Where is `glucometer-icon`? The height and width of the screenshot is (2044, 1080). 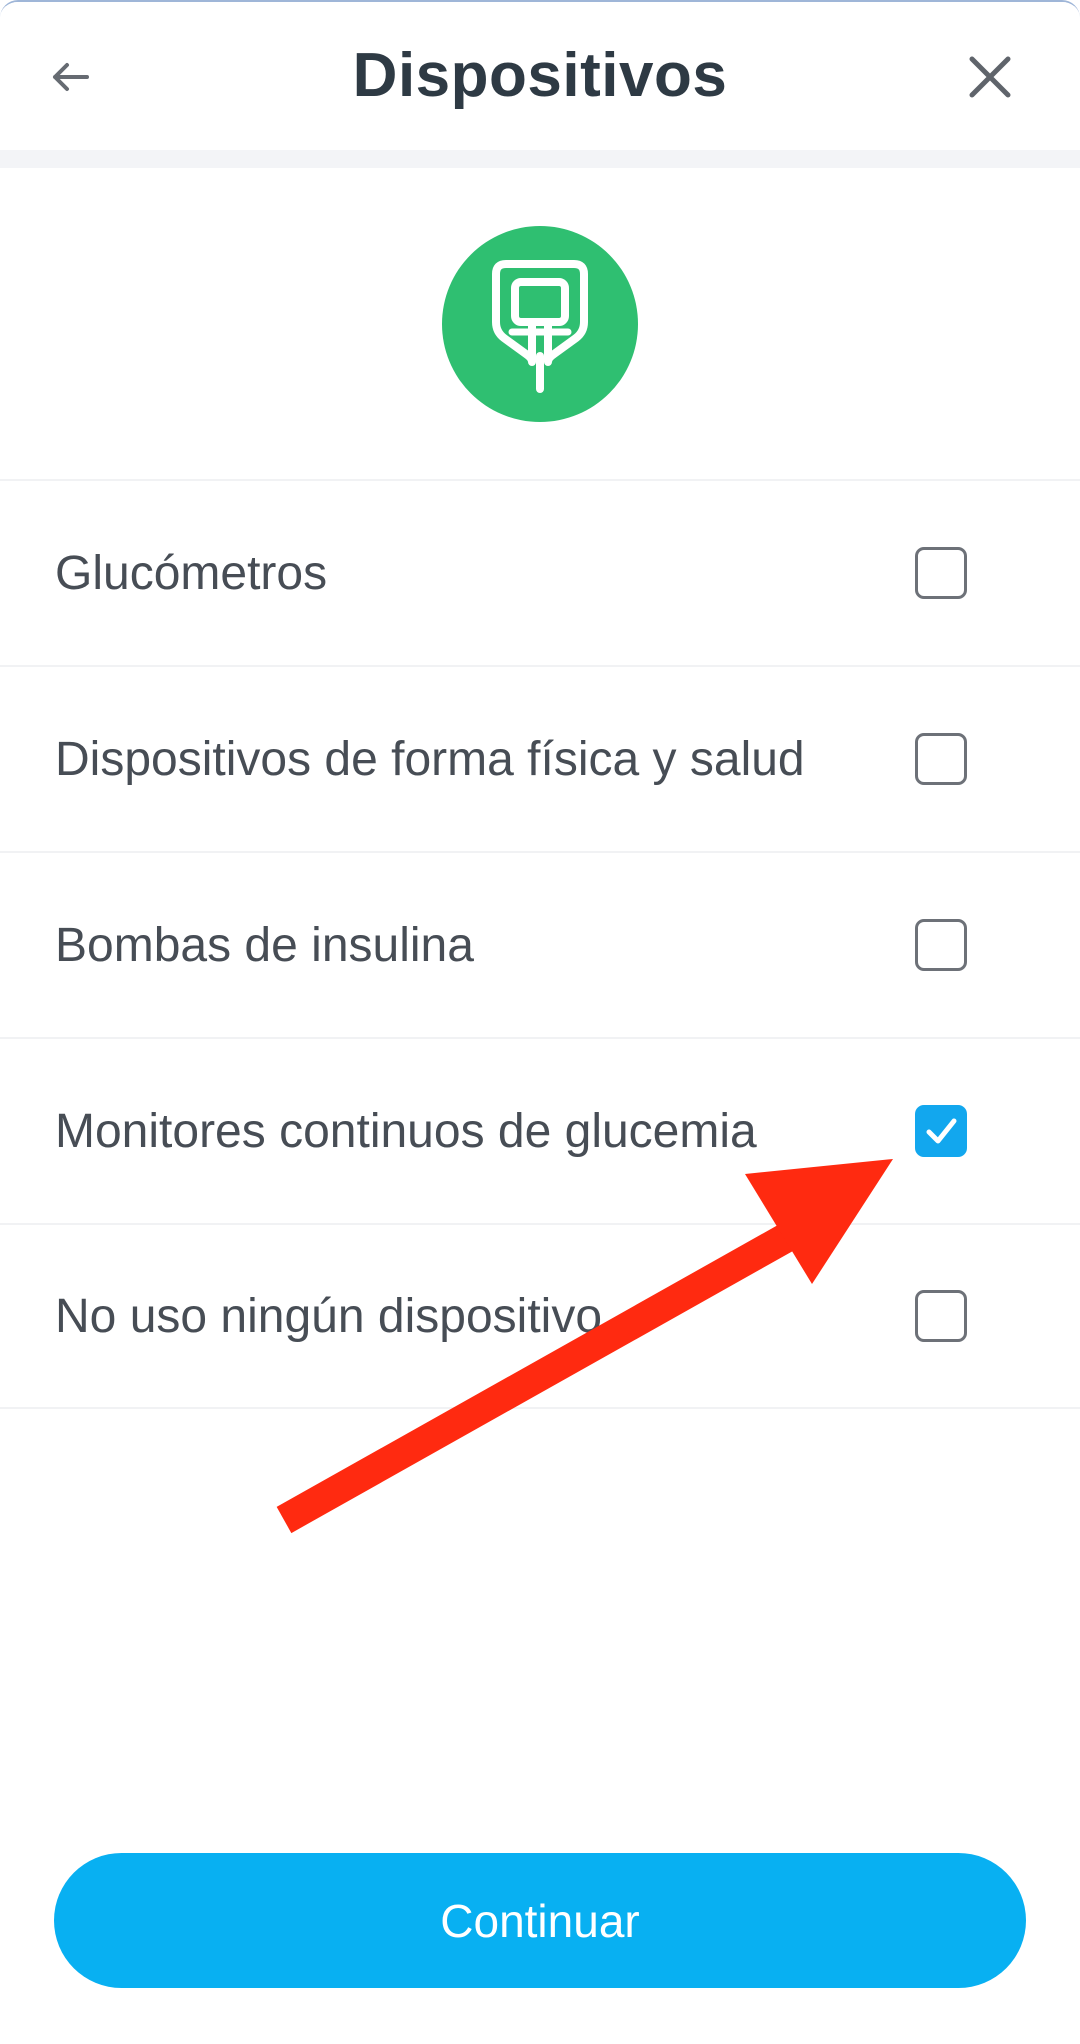
glucometer-icon is located at coordinates (540, 324).